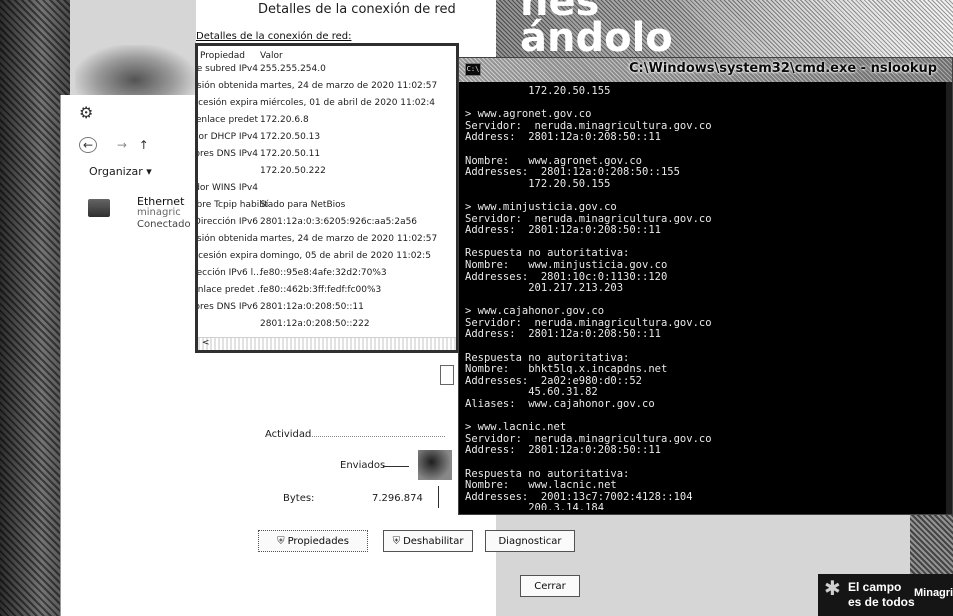 Image resolution: width=953 pixels, height=616 pixels. What do you see at coordinates (327, 137) in the screenshot?
I see `detail-row: Servidor DHCP IPv4172.20.50.13` at bounding box center [327, 137].